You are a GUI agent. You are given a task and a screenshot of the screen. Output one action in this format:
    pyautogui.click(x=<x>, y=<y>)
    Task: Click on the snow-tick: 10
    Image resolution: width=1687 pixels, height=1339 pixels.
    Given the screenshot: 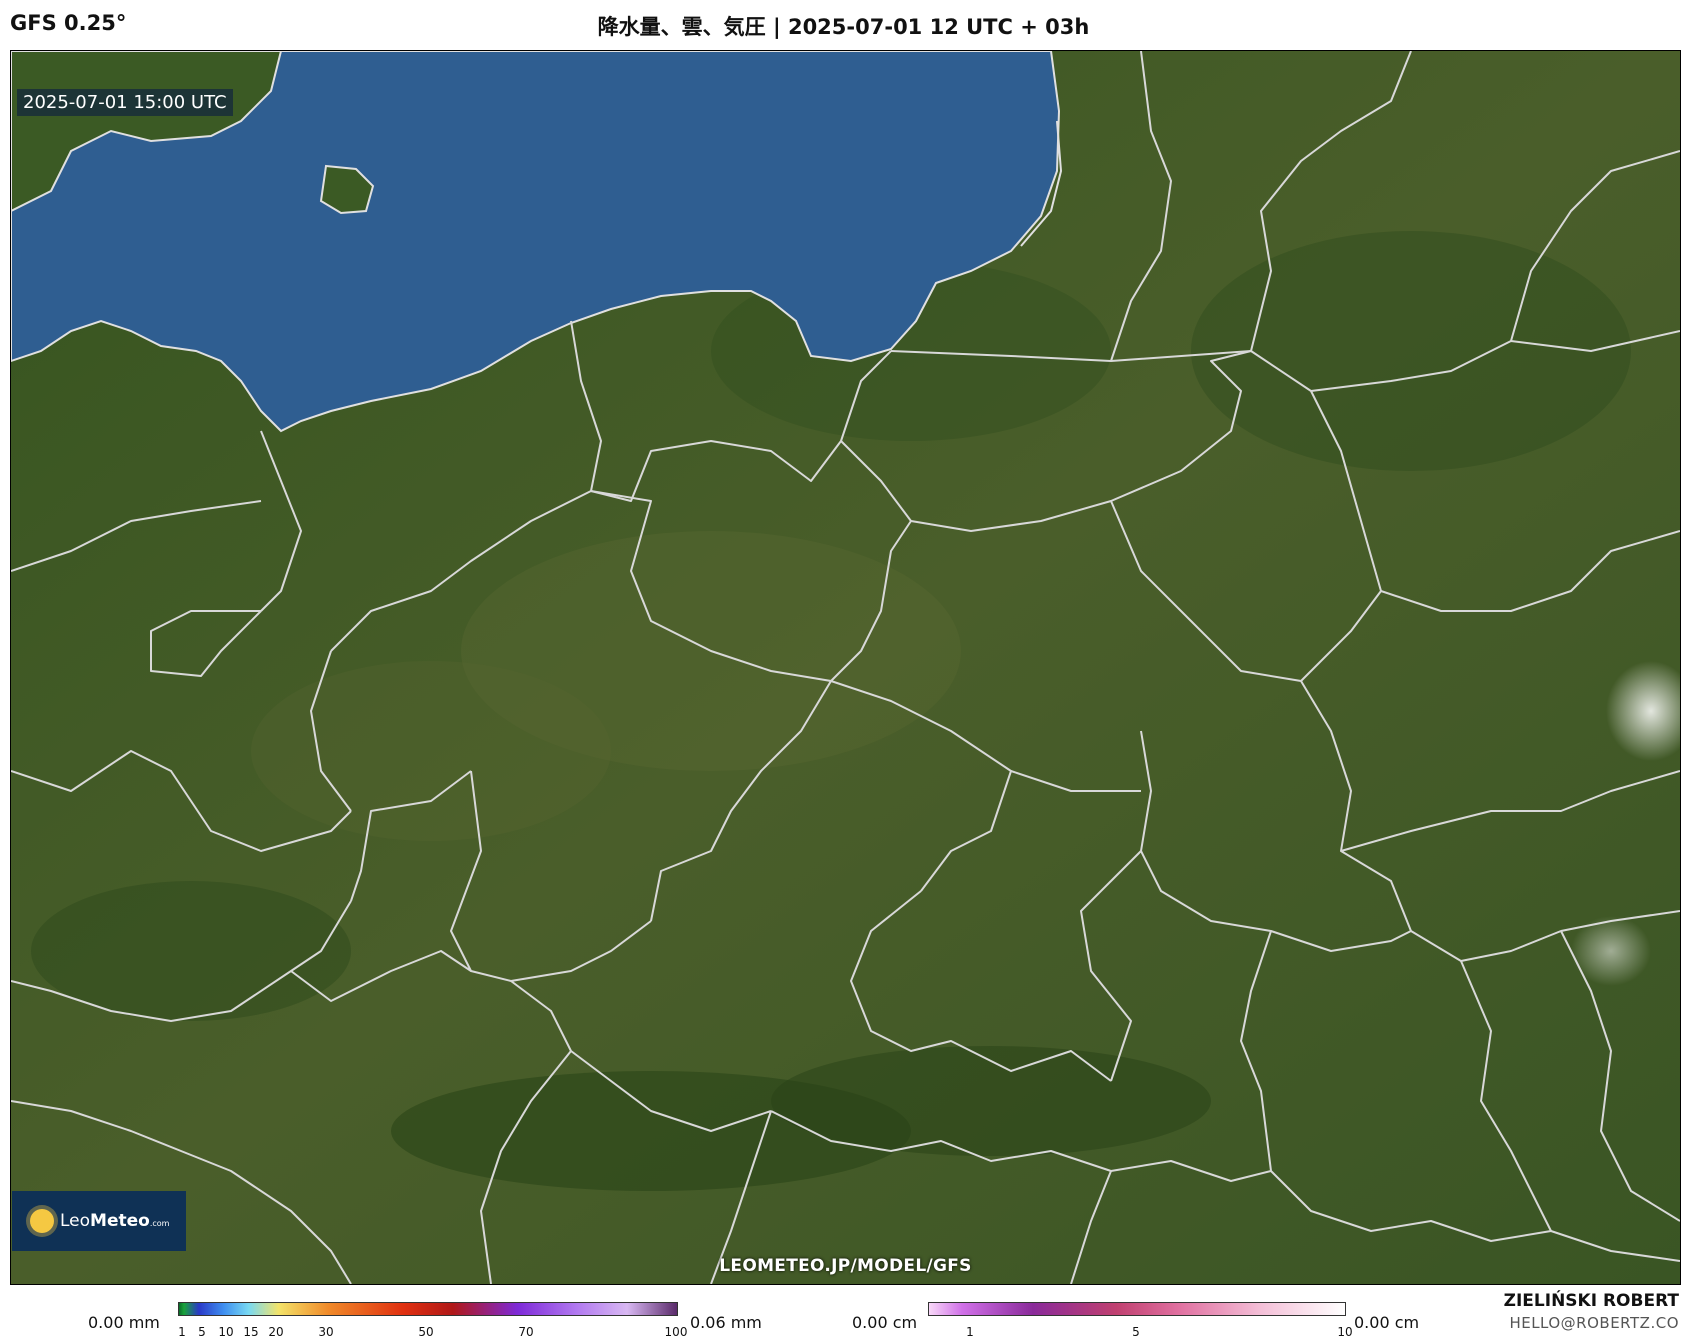 What is the action you would take?
    pyautogui.click(x=1345, y=1332)
    